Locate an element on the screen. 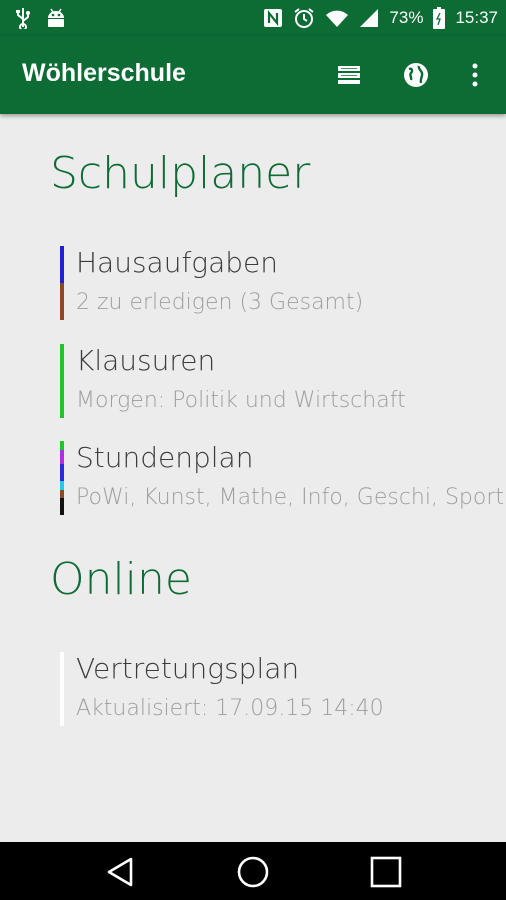  app-bar: Wöhlerschule is located at coordinates (253, 75).